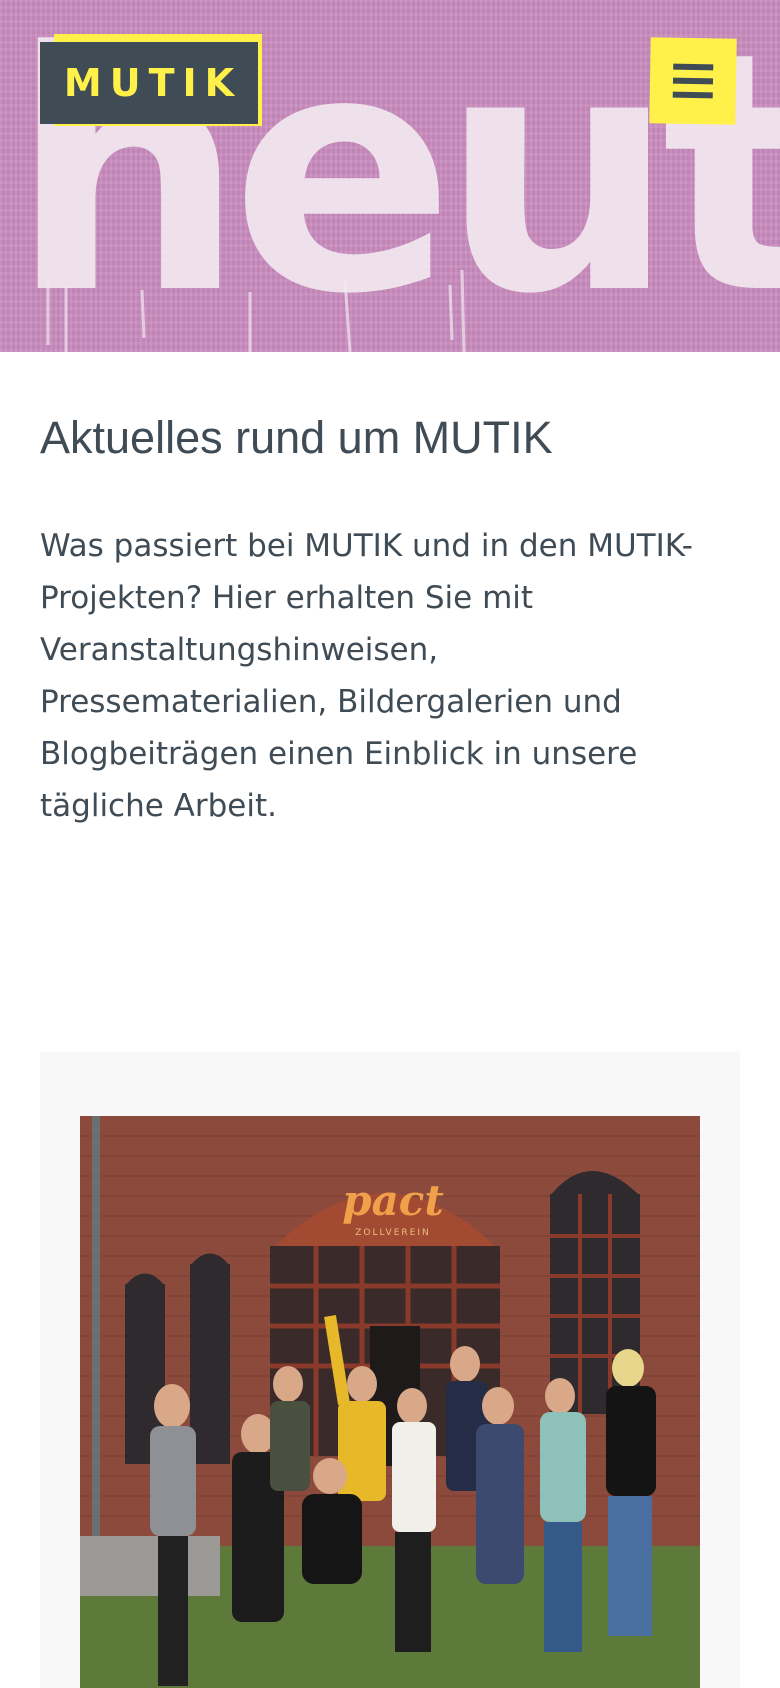 Image resolution: width=780 pixels, height=1688 pixels. Describe the element at coordinates (287, 598) in the screenshot. I see `intro-line: Projekten? Hier erhalten Sie mit` at that location.